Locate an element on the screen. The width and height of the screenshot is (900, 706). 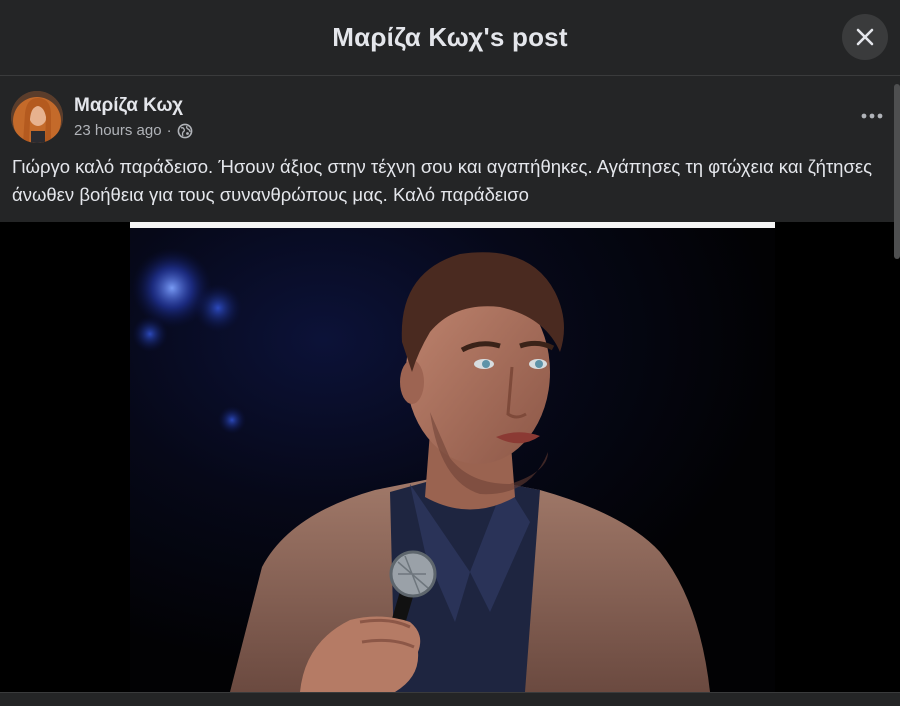
more-horizontal-icon is located at coordinates (872, 116).